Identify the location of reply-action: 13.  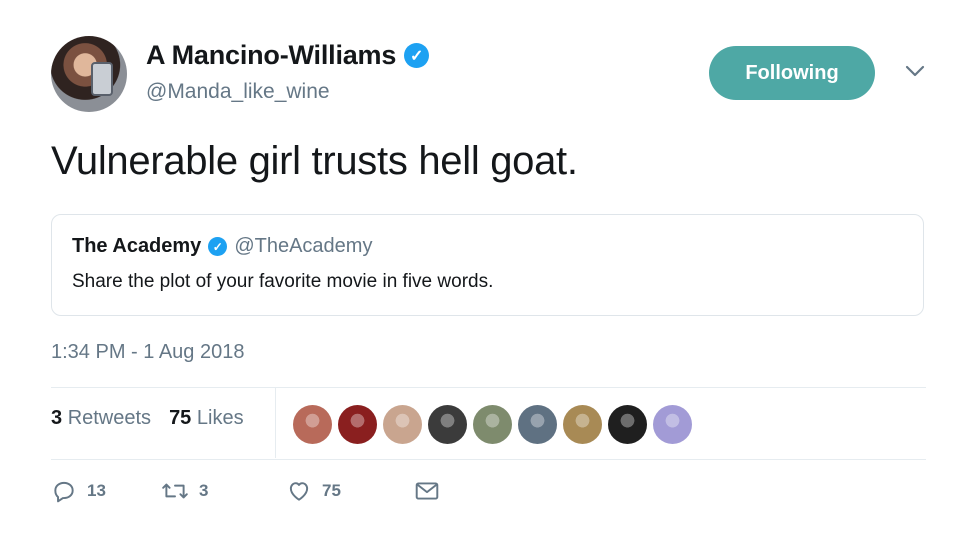
(106, 491).